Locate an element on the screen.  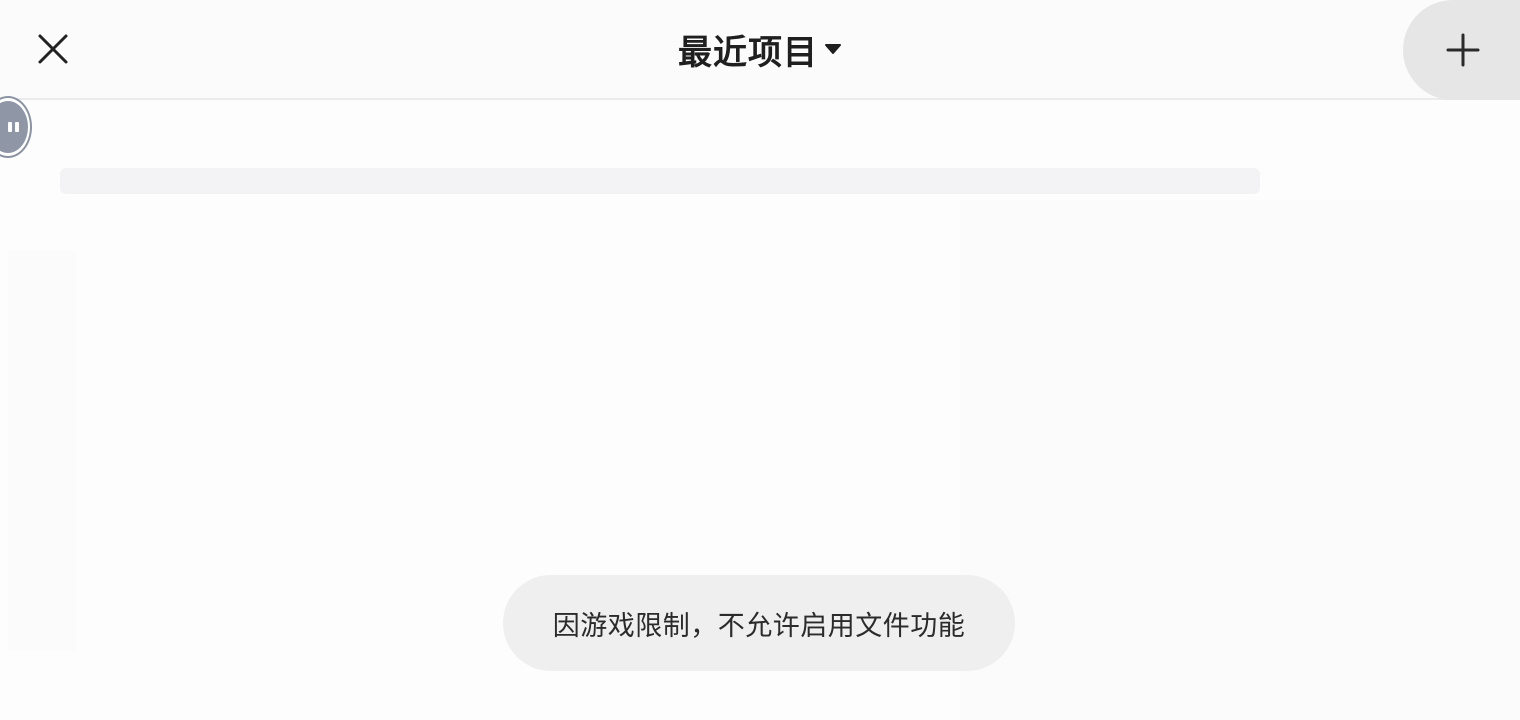
pause-icon is located at coordinates (14, 127).